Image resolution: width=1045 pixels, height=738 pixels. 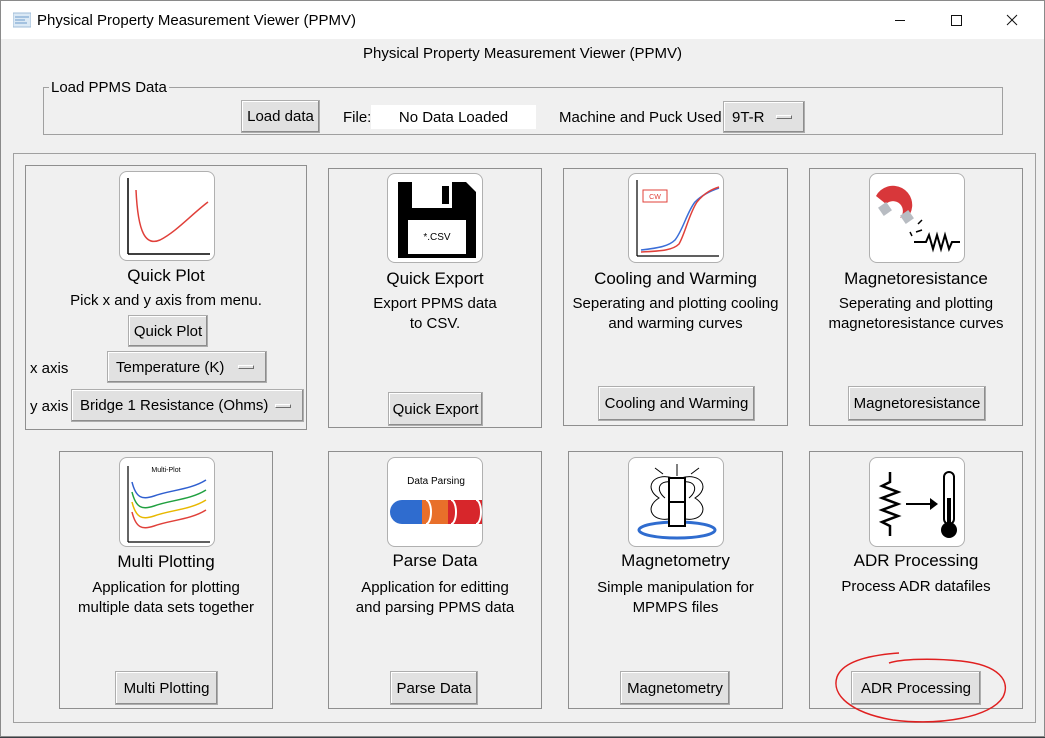 I want to click on quick-plot-description: Pick x and y axis from menu., so click(x=166, y=301).